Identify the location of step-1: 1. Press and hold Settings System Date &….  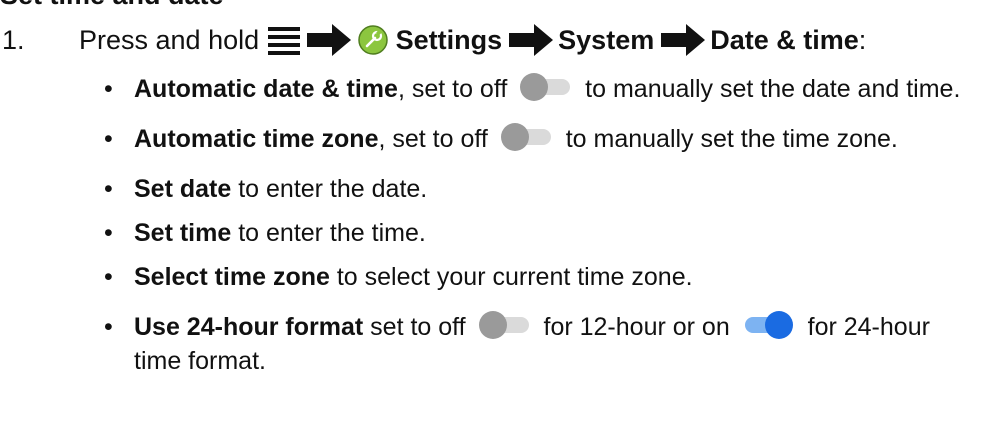
(433, 40).